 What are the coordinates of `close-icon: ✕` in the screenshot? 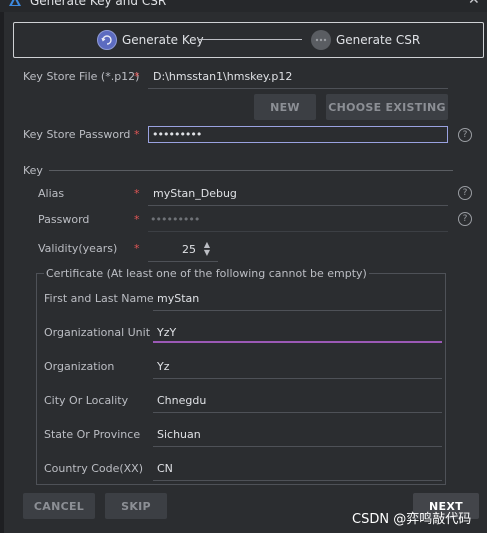 It's located at (474, 3).